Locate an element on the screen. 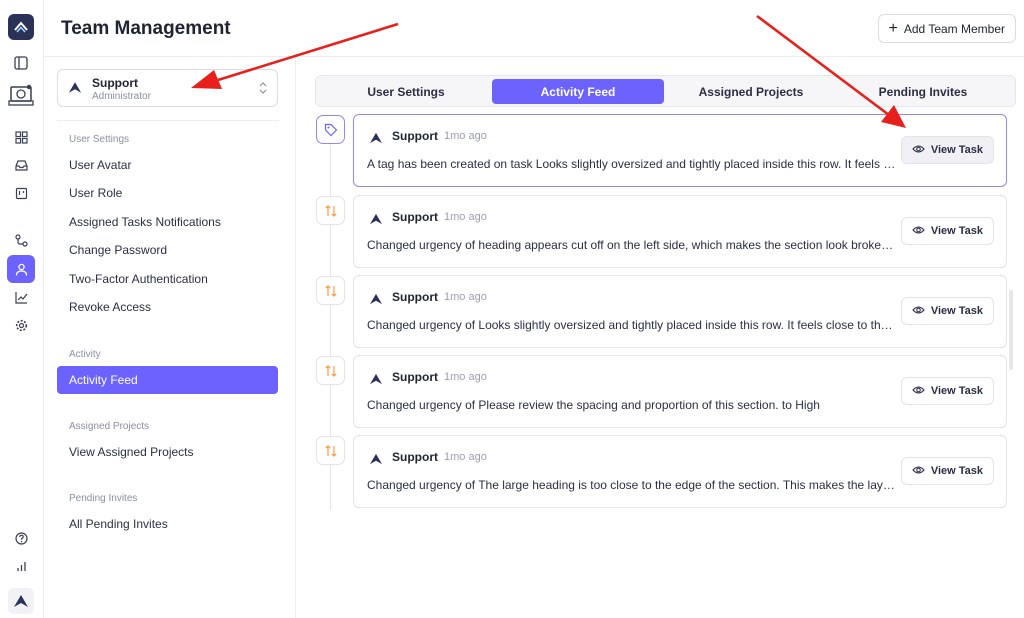 Image resolution: width=1024 pixels, height=618 pixels. tab-assigned-projects: Assigned Projects is located at coordinates (751, 91).